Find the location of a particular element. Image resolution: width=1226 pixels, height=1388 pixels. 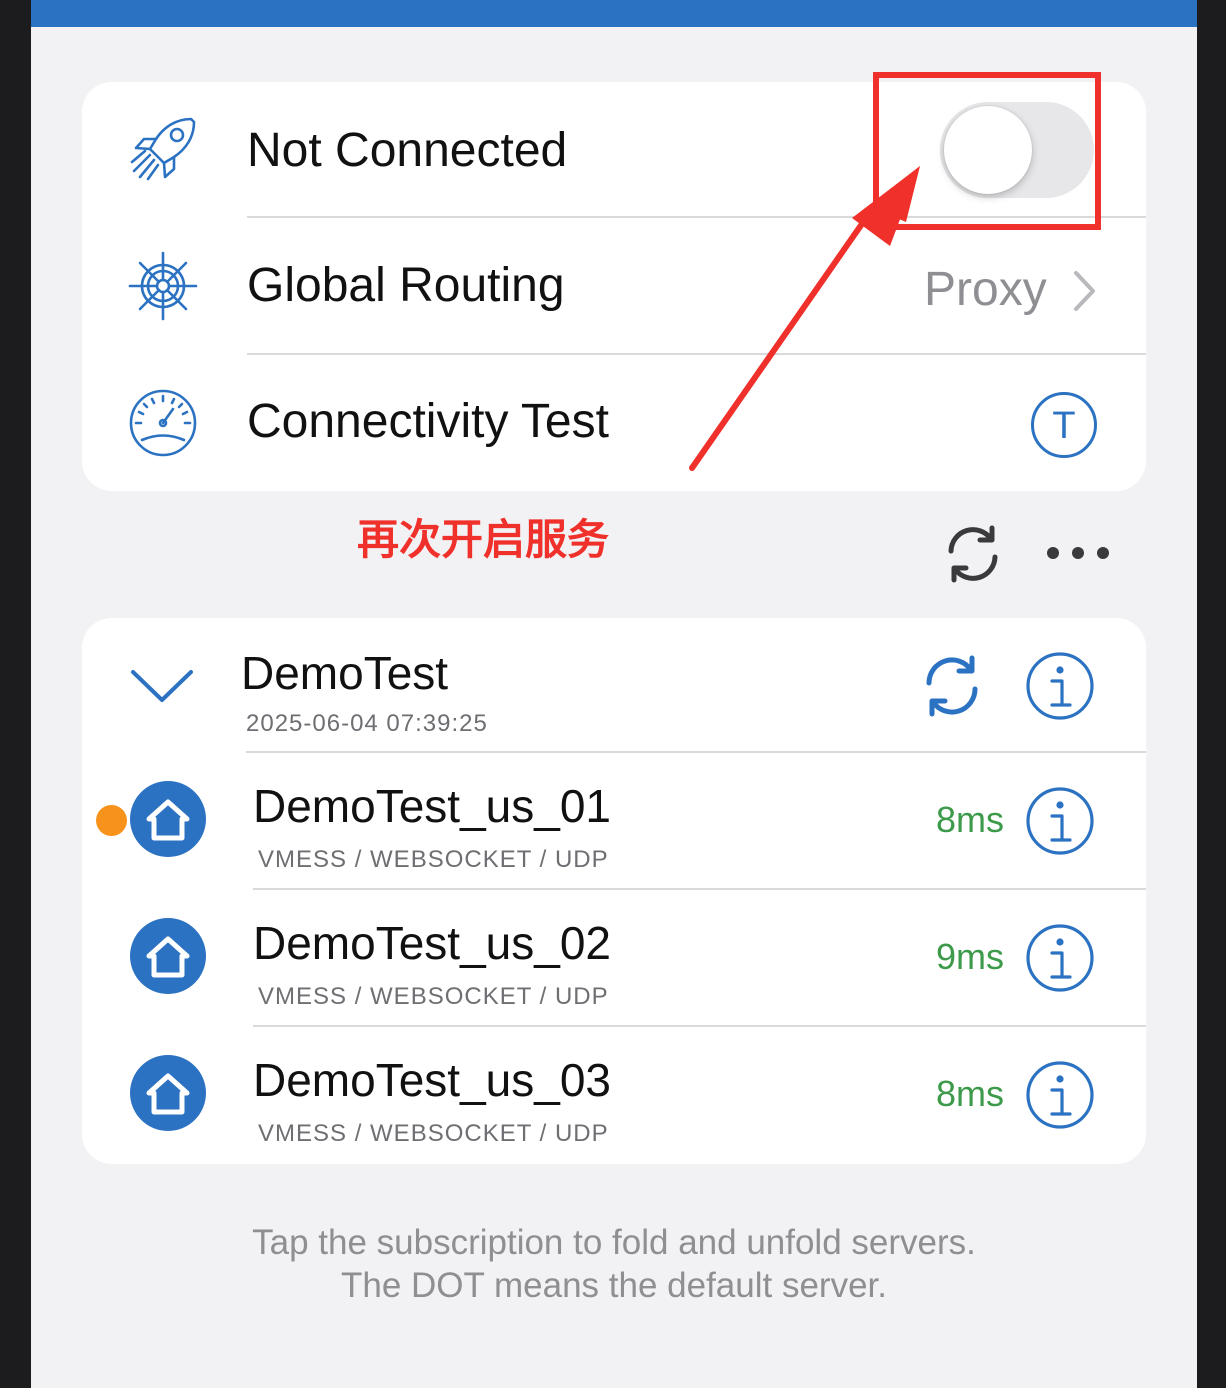

callout-arrow-icon is located at coordinates (804, 318).